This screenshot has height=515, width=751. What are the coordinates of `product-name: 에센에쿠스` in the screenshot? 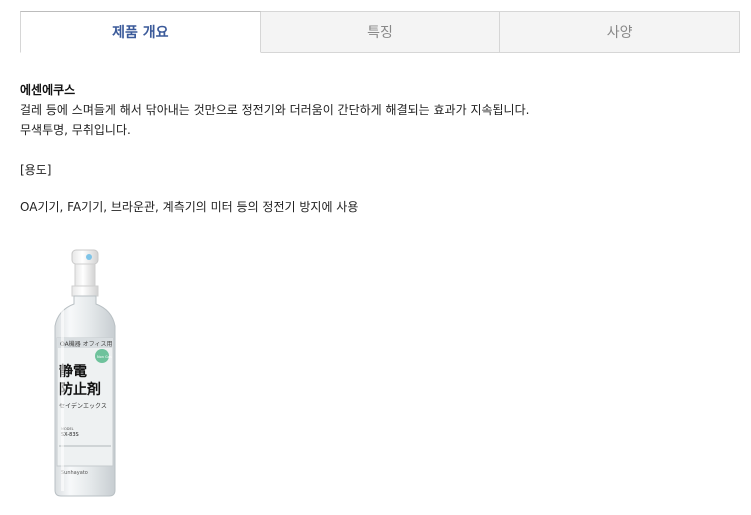 It's located at (48, 90).